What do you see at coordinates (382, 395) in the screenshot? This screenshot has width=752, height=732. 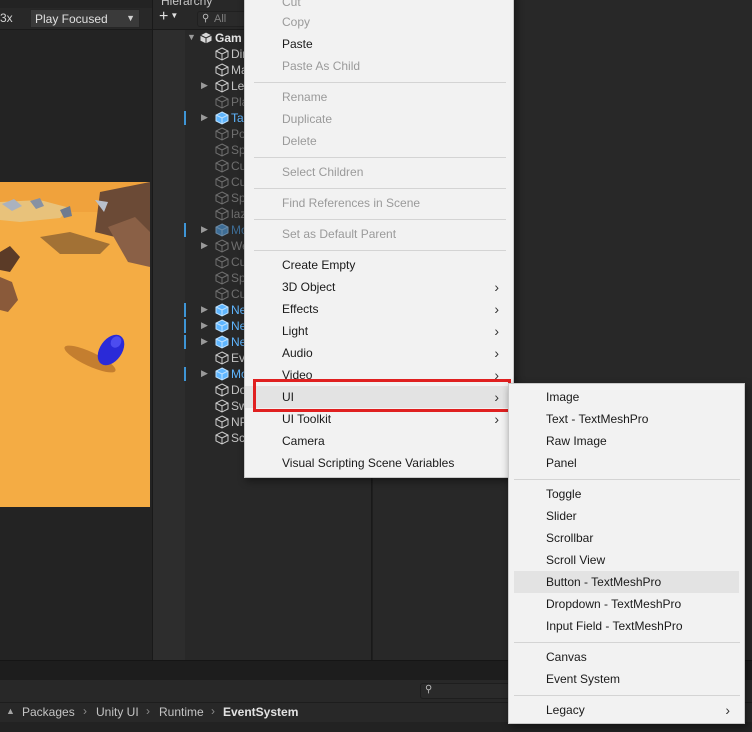 I see `ui-highlight-box` at bounding box center [382, 395].